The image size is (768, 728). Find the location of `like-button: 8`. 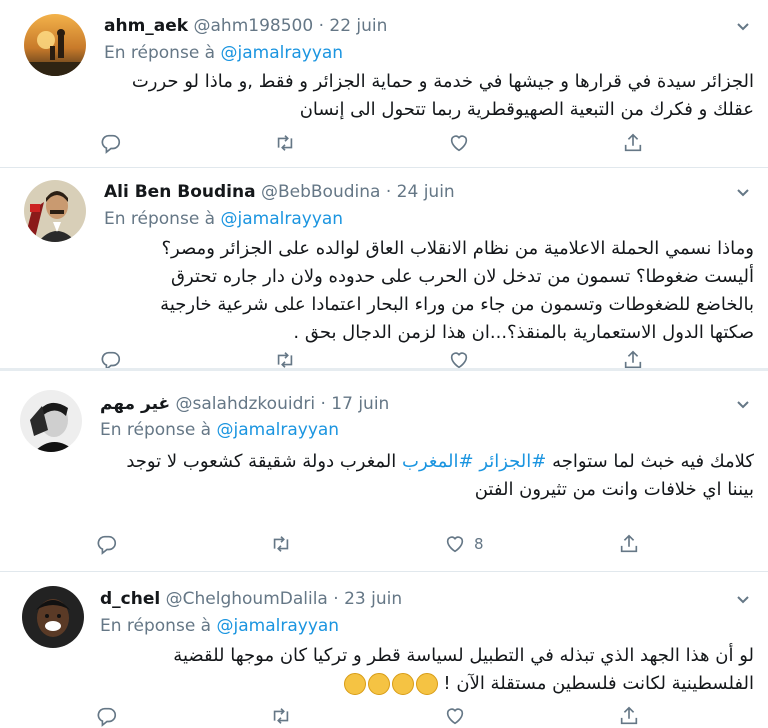

like-button: 8 is located at coordinates (464, 544).